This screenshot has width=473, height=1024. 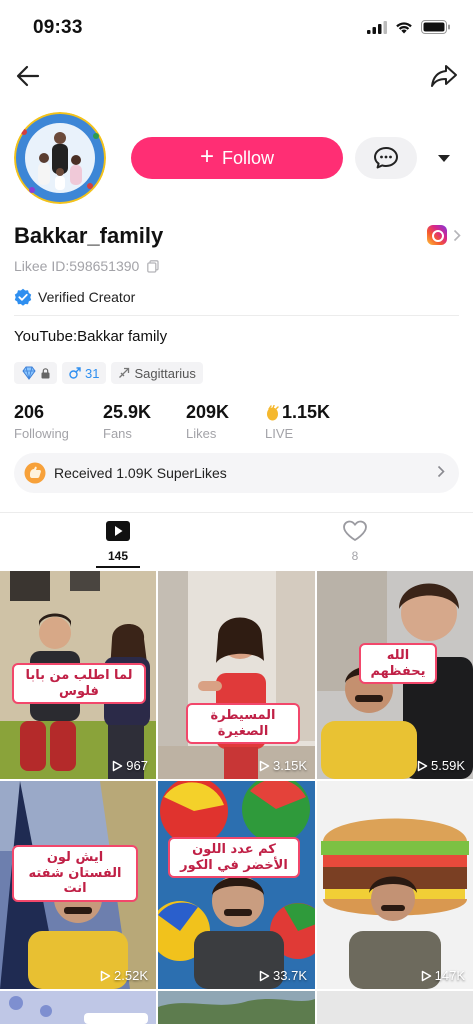 I want to click on back-button, so click(x=28, y=76).